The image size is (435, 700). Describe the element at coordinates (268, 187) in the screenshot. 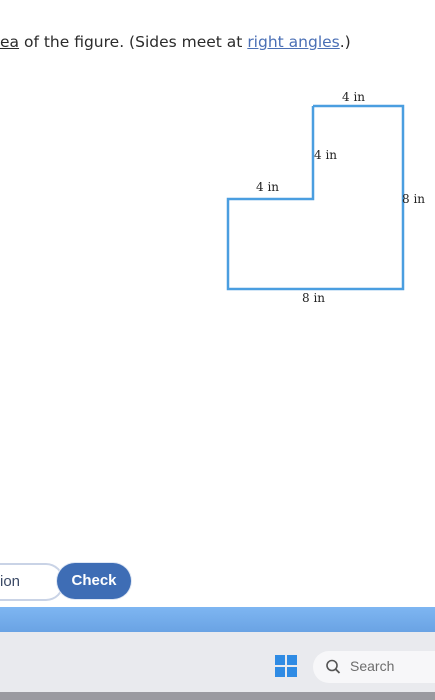

I see `label-left-ledge-side: 4 in` at that location.